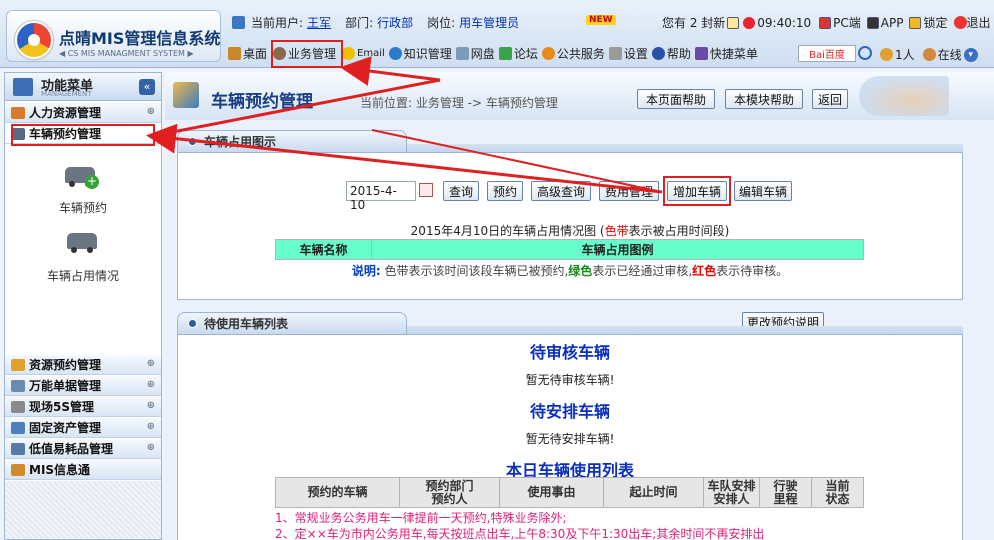 The height and width of the screenshot is (540, 994). Describe the element at coordinates (570, 270) in the screenshot. I see `legend-note: 说明: 色带表示该时间该段车辆已被预约,绿色表示已经通过审核,红色表示待审核。` at that location.